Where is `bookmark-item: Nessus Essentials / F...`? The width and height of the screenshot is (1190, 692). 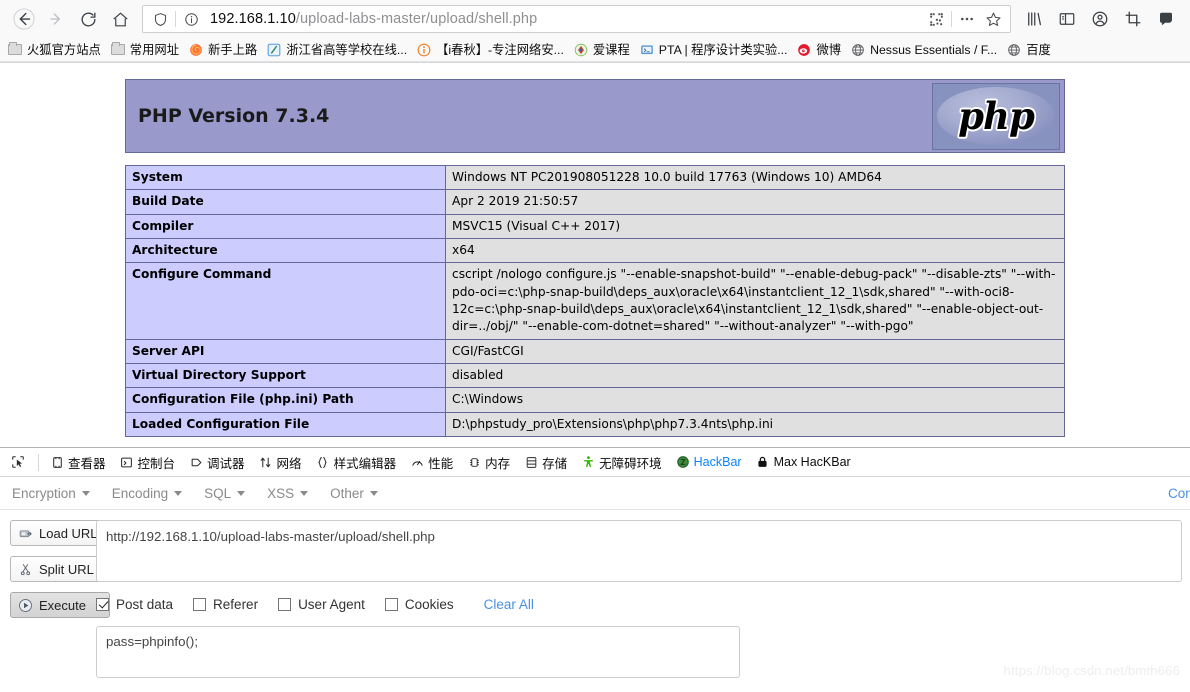
bookmark-item: Nessus Essentials / F... is located at coordinates (924, 50).